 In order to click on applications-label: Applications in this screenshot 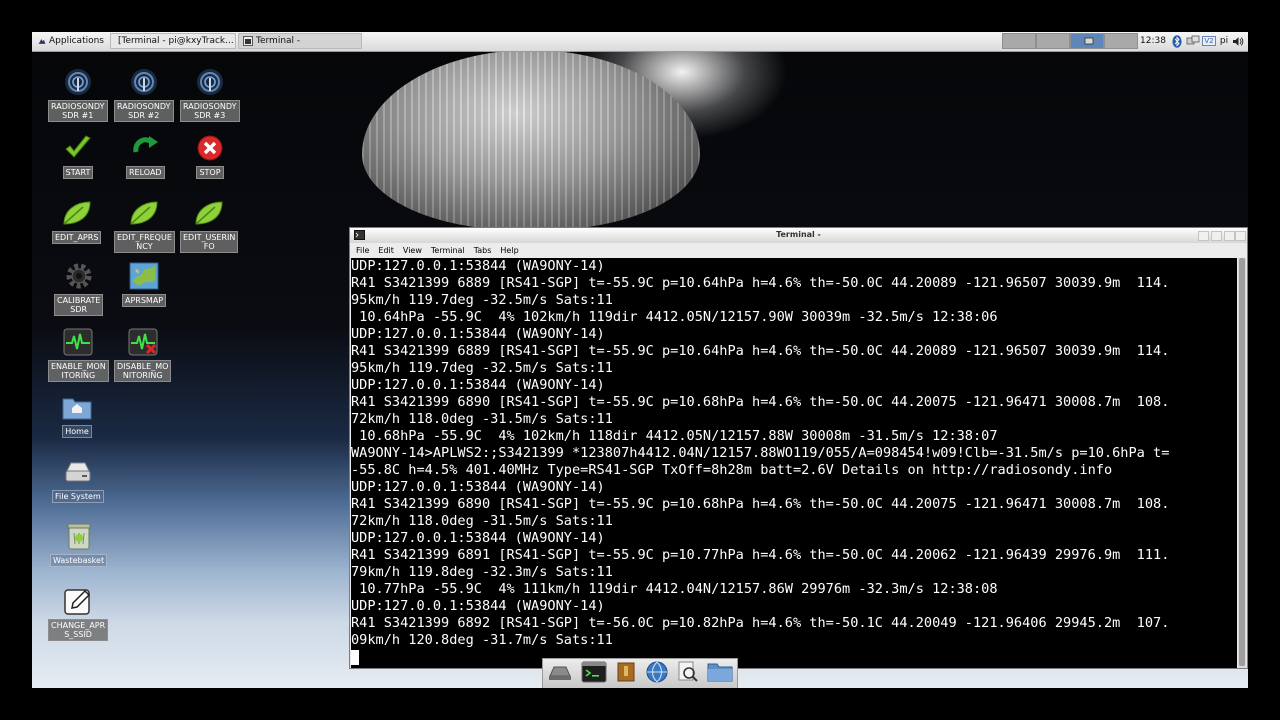, I will do `click(76, 41)`.